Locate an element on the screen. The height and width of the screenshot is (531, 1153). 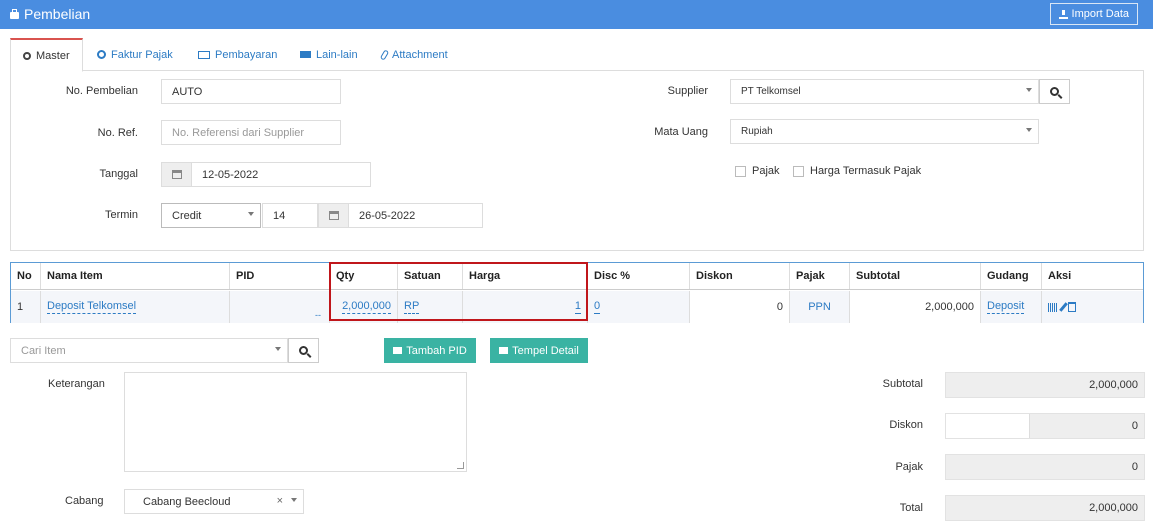
supplier-label: Supplier is located at coordinates (687, 91).